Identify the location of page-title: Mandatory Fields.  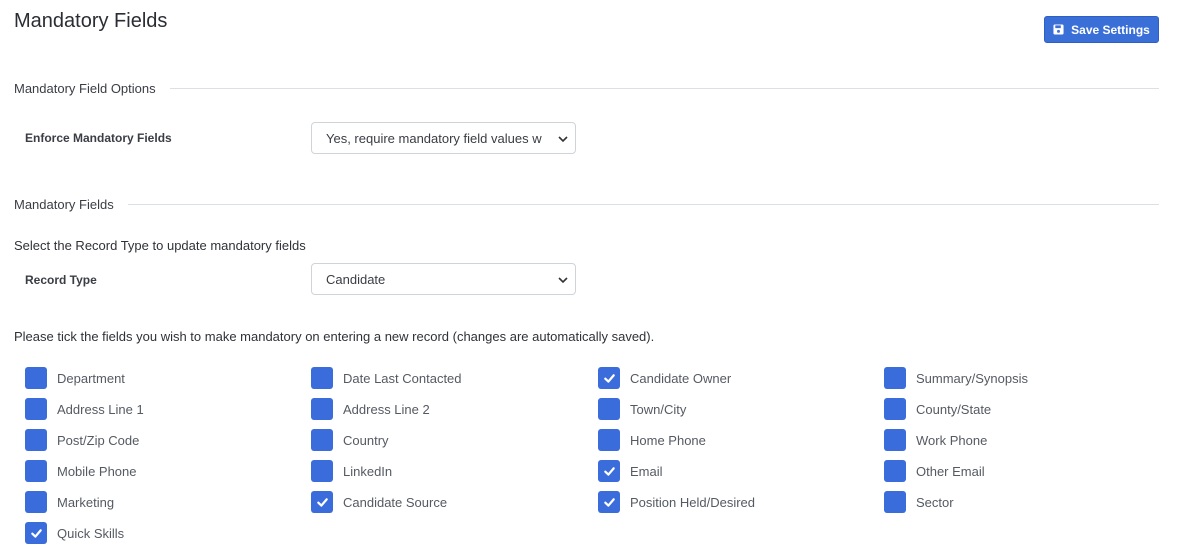
(91, 21).